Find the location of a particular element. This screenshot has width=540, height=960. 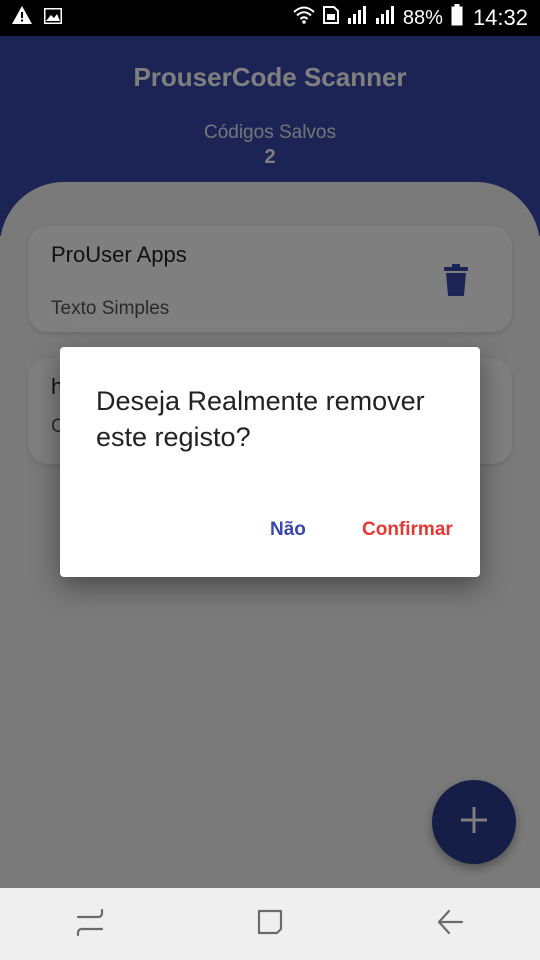

navigation-bar is located at coordinates (270, 924).